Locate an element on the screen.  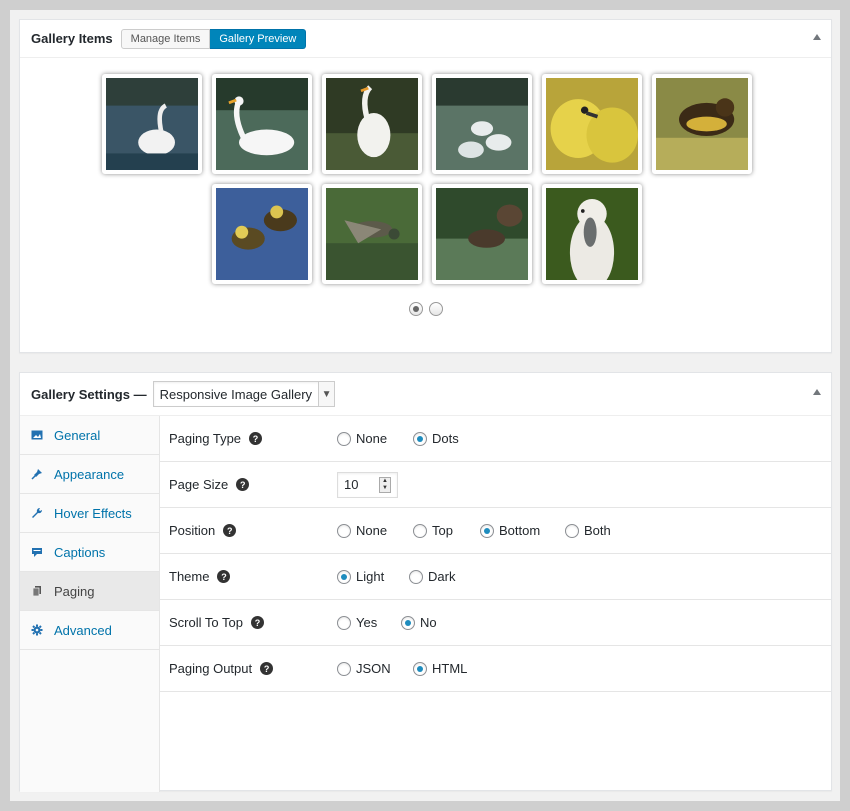
tab-general: General is located at coordinates (89, 435).